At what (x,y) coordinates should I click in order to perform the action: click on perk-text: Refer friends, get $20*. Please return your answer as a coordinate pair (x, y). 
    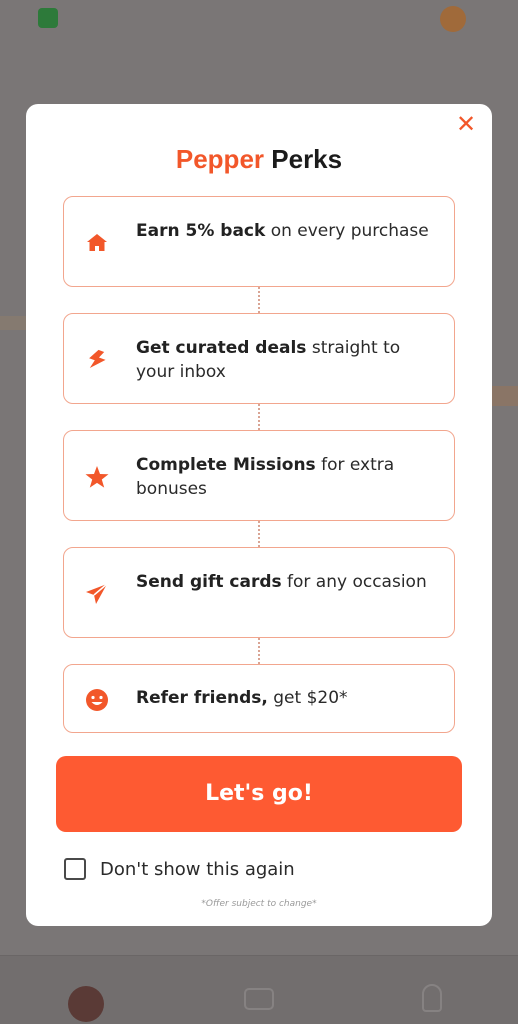
    Looking at the image, I should click on (286, 698).